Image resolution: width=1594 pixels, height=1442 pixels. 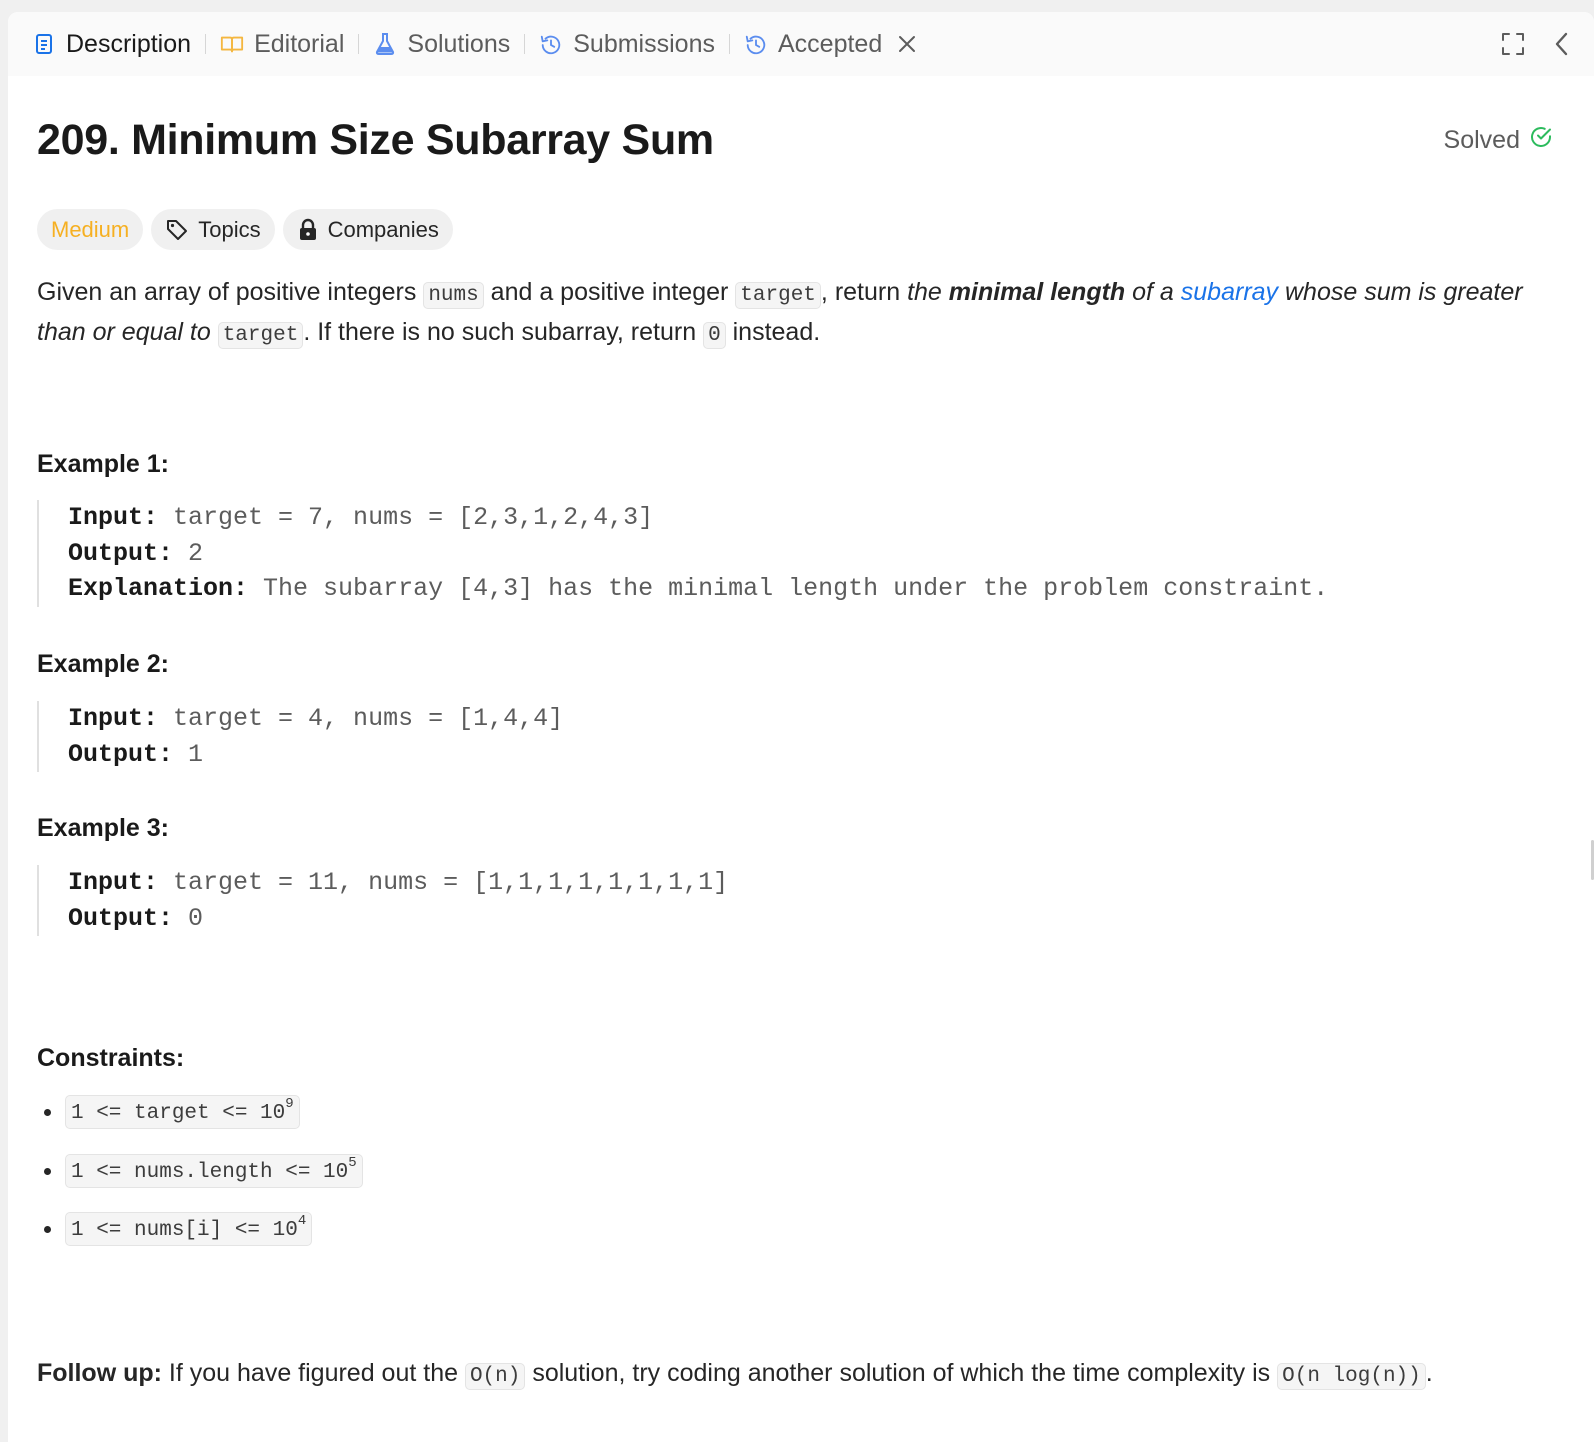 What do you see at coordinates (44, 44) in the screenshot?
I see `description-icon` at bounding box center [44, 44].